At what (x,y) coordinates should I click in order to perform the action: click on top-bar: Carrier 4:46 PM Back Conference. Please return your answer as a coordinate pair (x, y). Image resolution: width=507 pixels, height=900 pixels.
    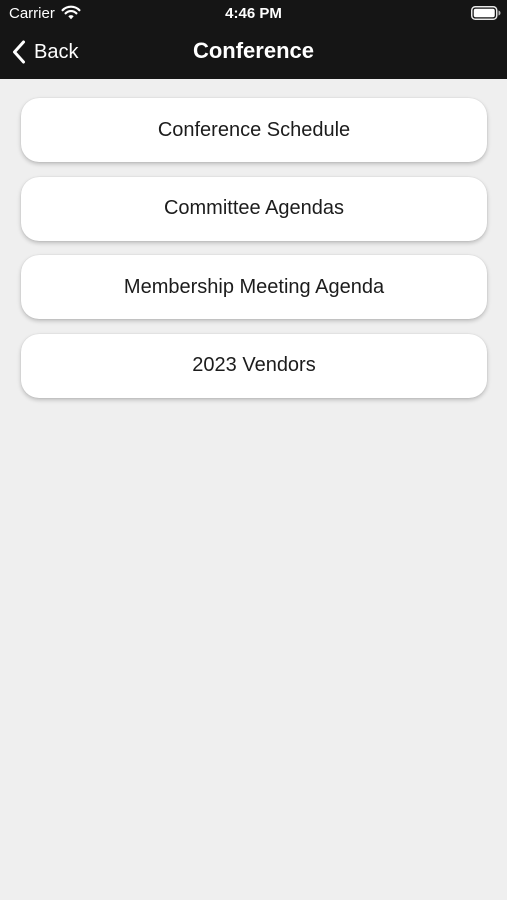
    Looking at the image, I should click on (253, 39).